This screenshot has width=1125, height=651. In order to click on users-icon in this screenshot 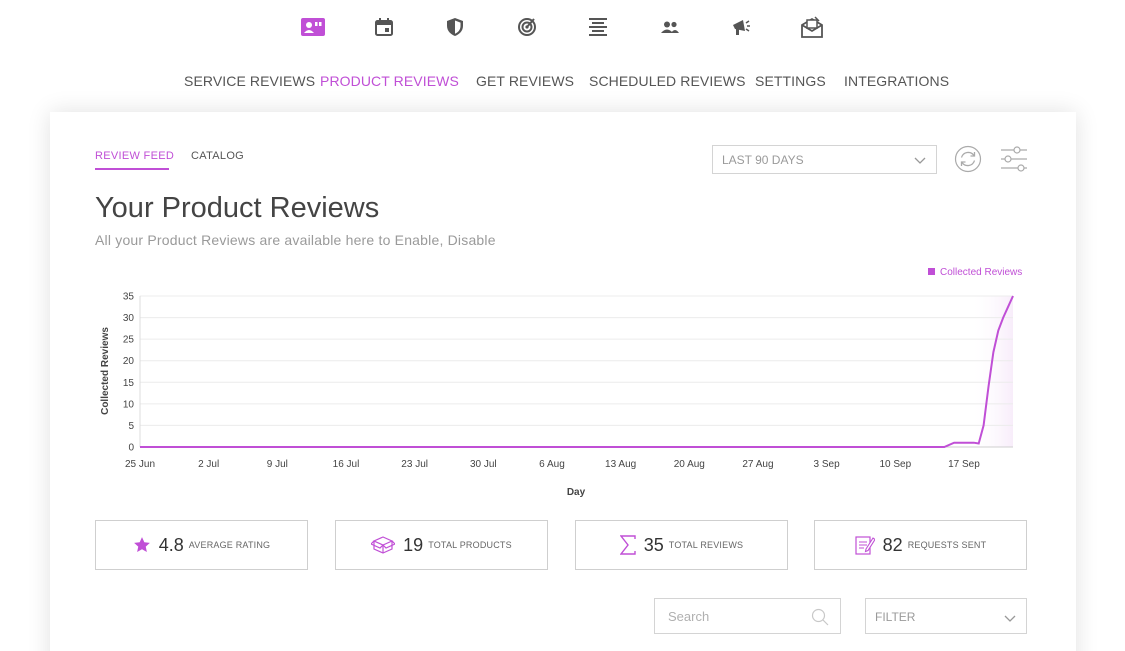, I will do `click(670, 27)`.